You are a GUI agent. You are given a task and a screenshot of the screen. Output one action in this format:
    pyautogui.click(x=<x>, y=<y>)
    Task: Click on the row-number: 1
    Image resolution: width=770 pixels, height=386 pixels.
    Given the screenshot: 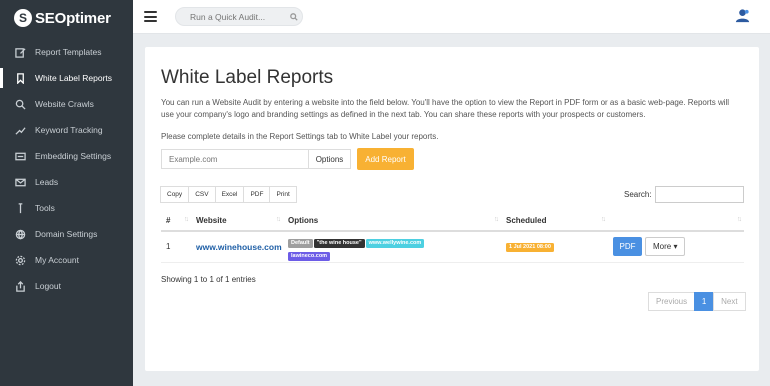 What is the action you would take?
    pyautogui.click(x=176, y=247)
    